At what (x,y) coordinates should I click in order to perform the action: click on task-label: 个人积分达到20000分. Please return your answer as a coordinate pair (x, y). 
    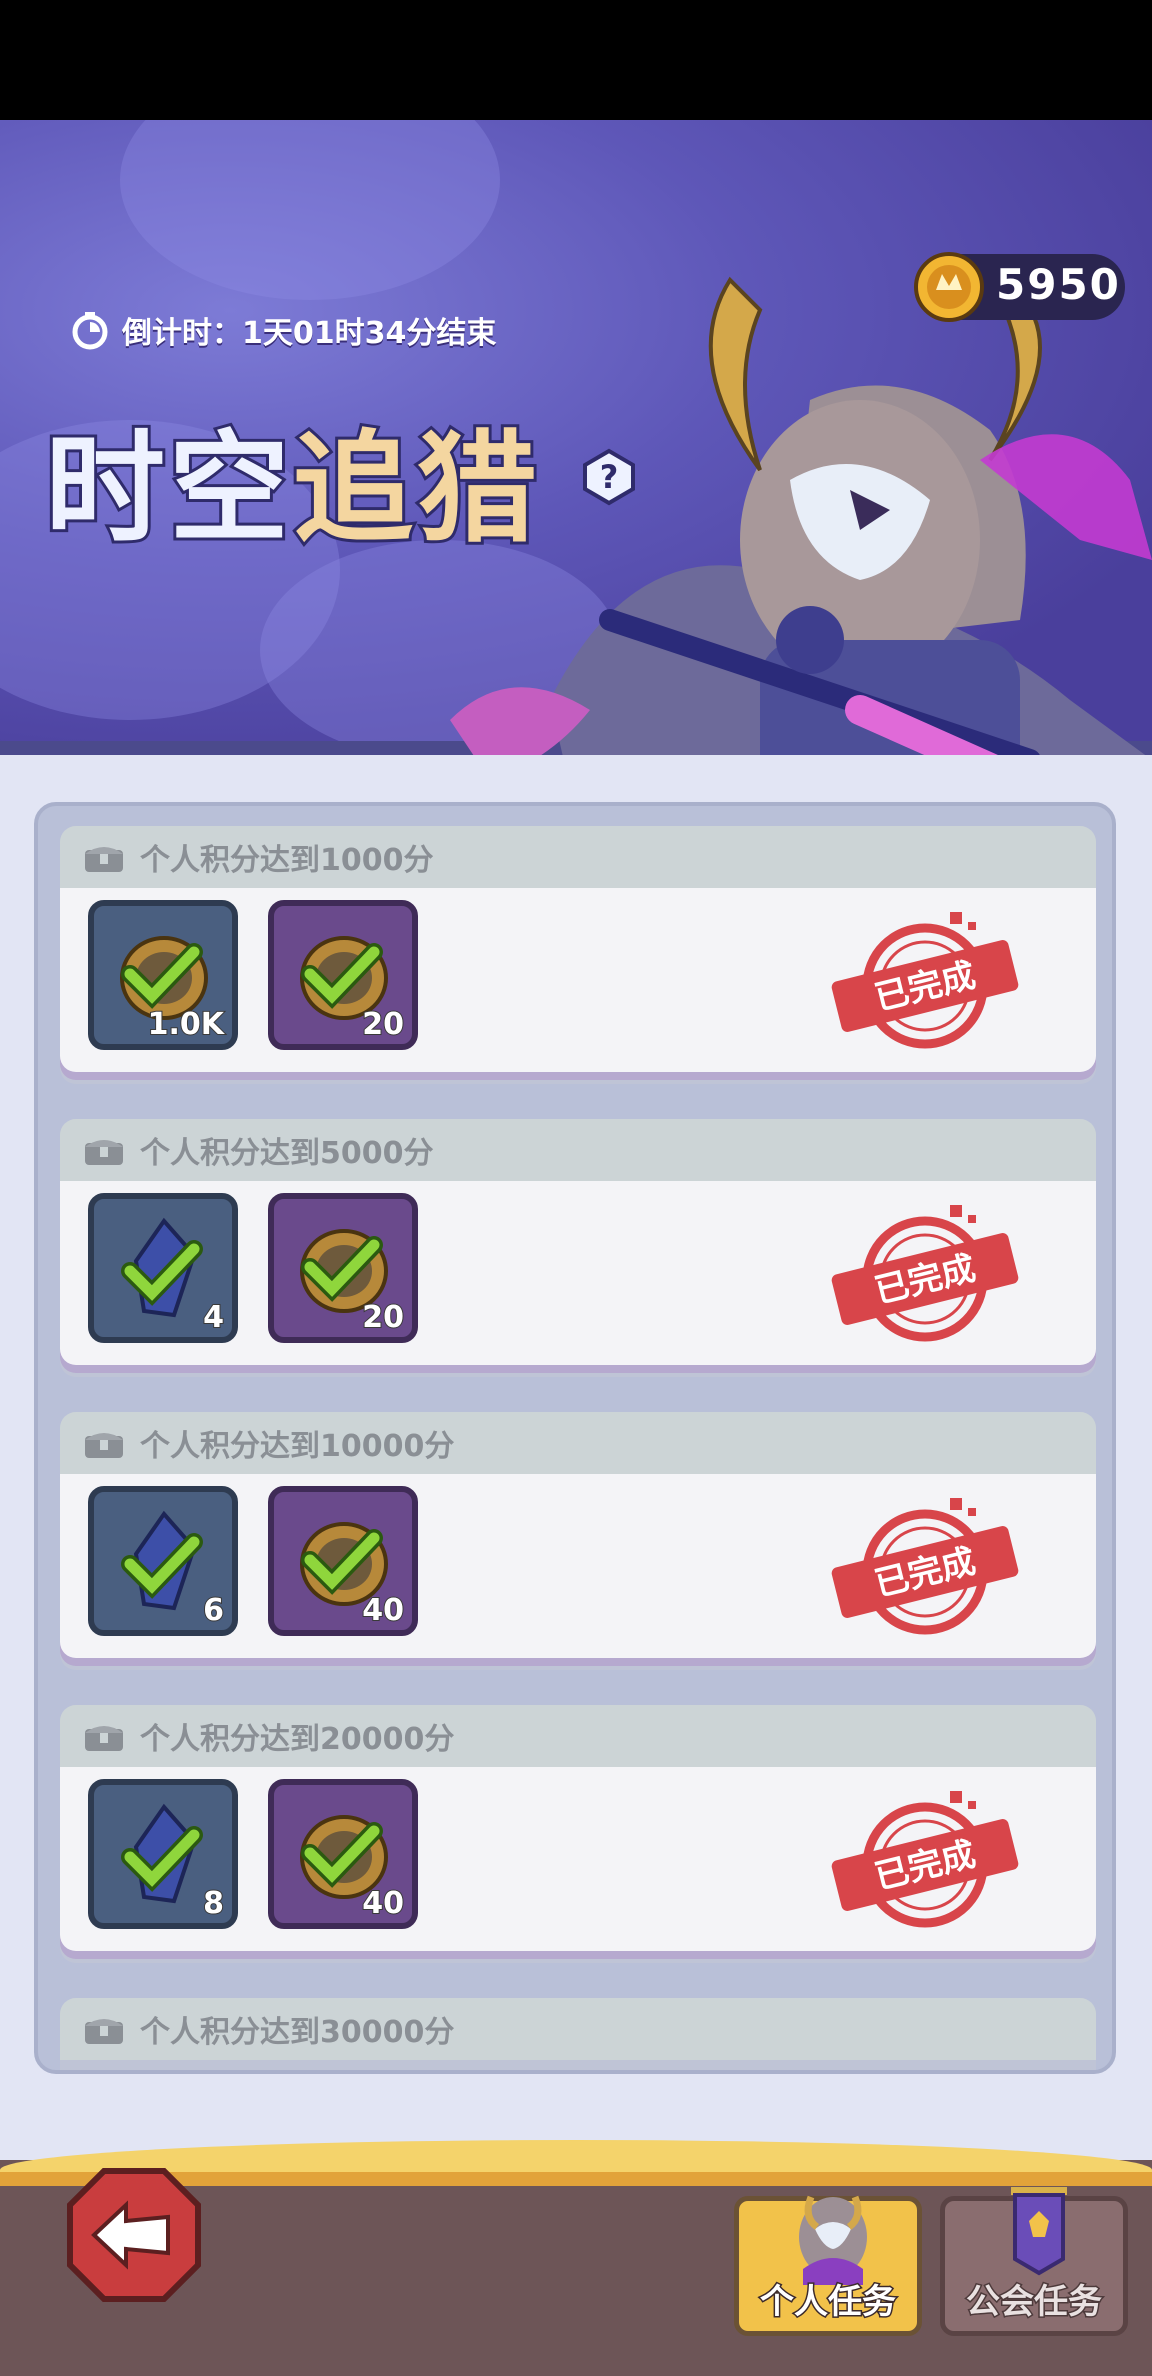
    Looking at the image, I should click on (297, 1739).